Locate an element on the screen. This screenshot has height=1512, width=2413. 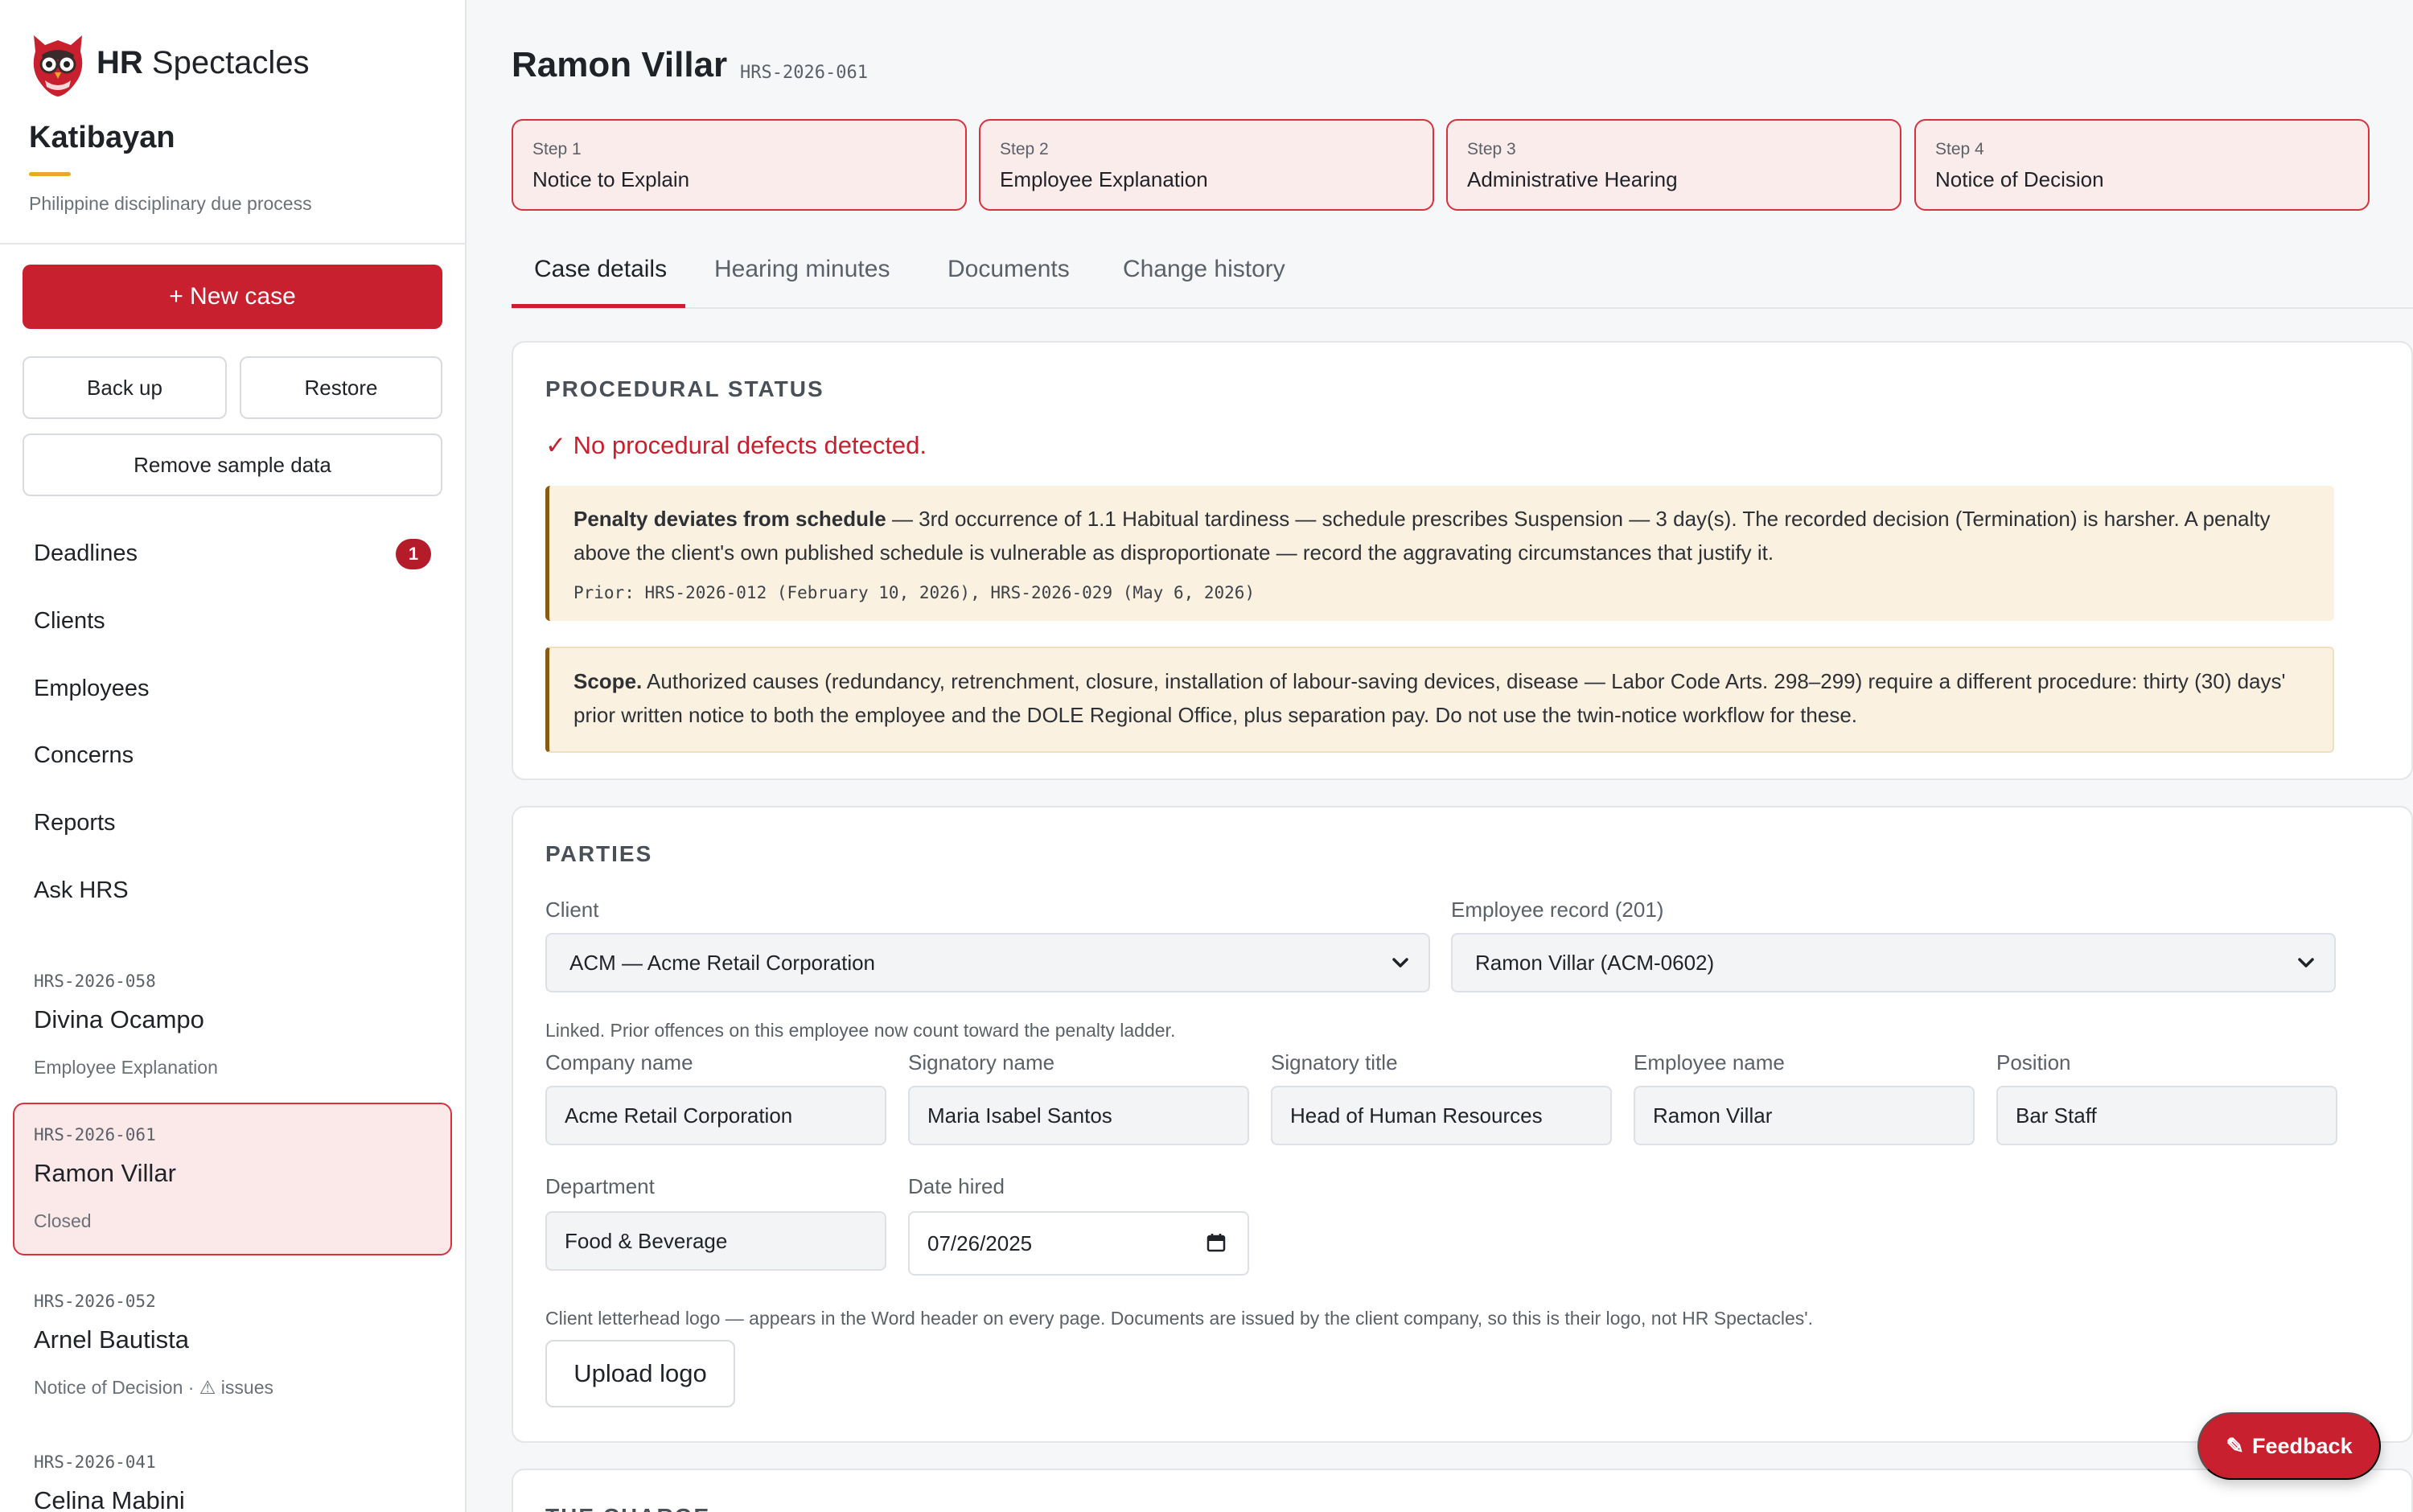
case-name: Divina Ocampo is located at coordinates (119, 1019).